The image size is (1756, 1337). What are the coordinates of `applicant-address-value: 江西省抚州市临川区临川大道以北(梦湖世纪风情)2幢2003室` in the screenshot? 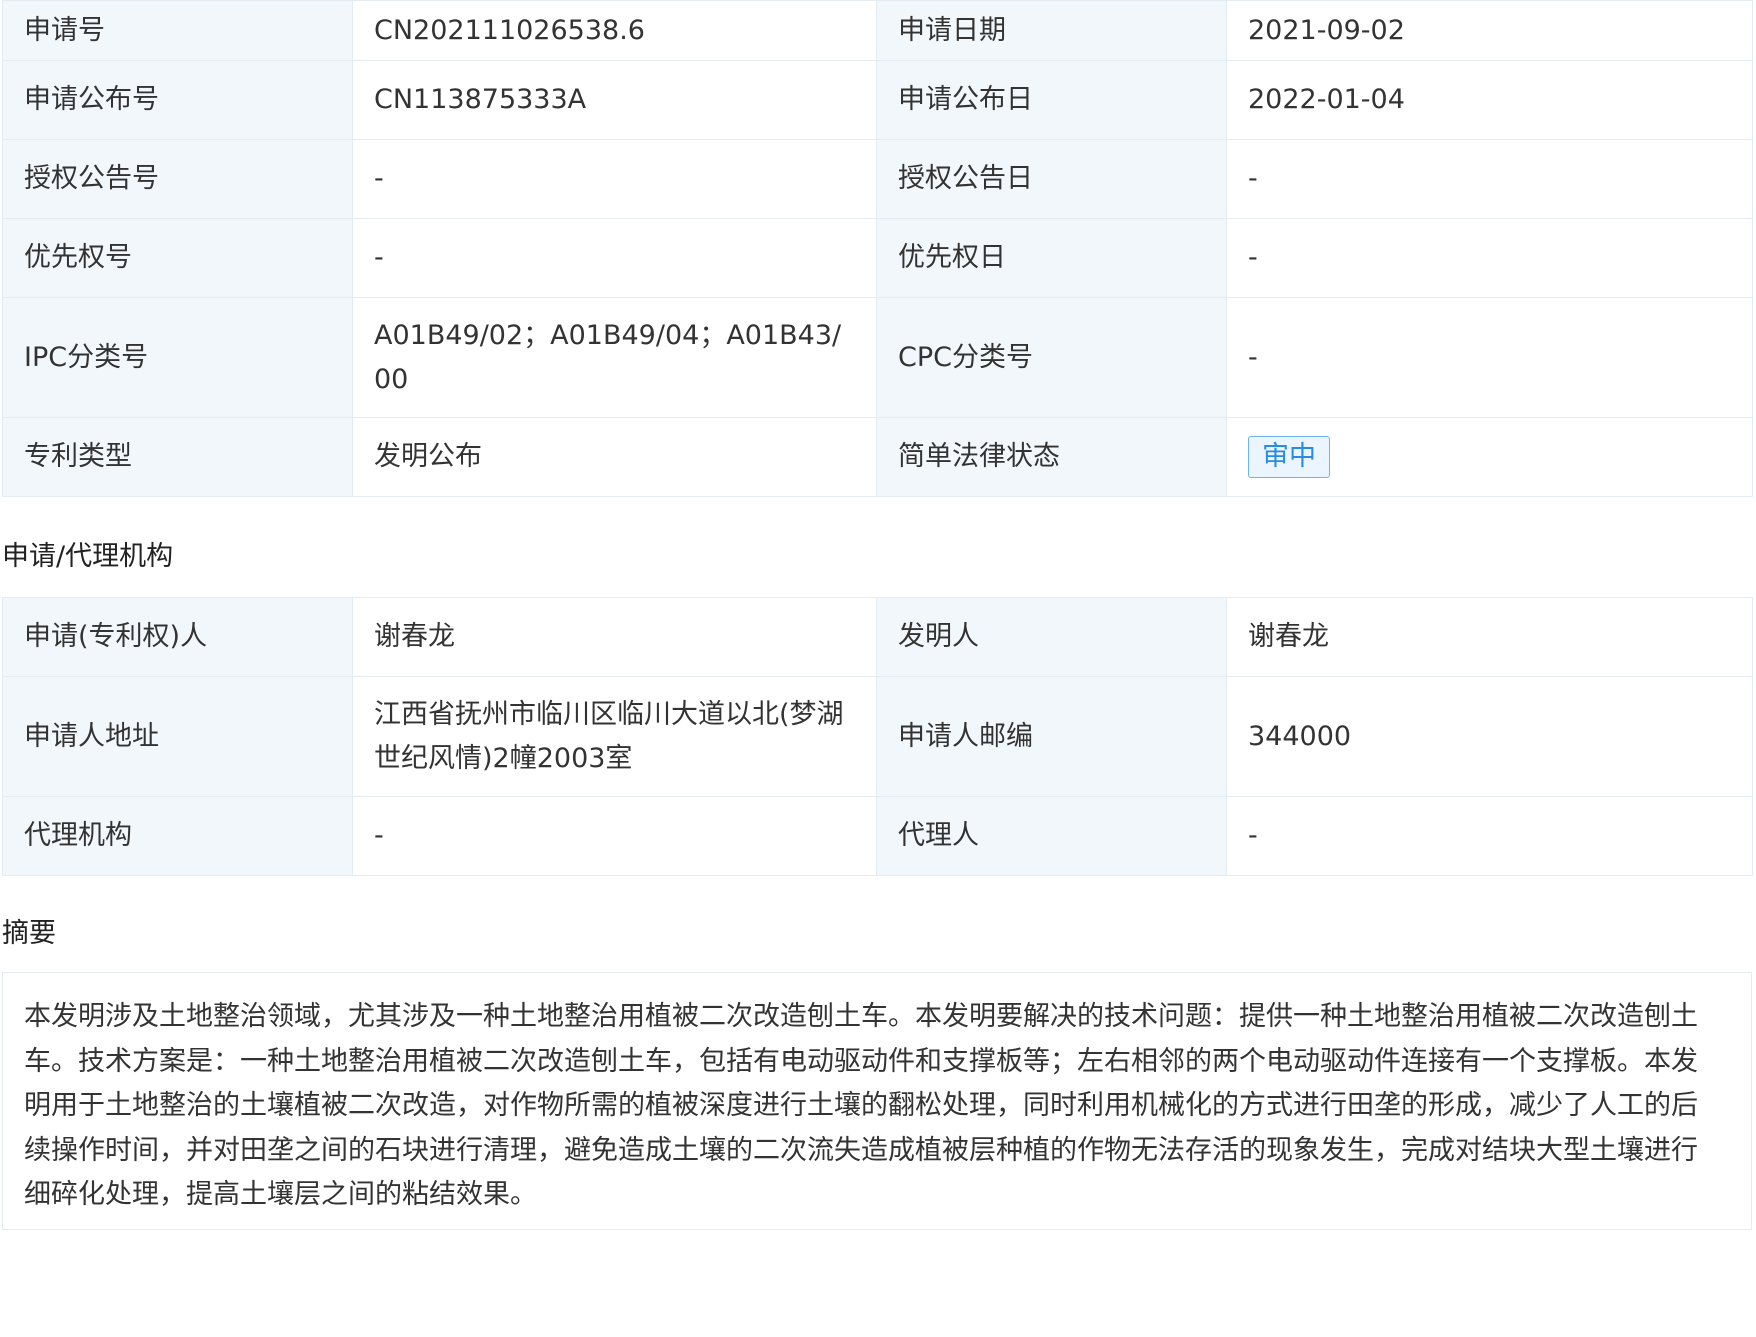 It's located at (614, 736).